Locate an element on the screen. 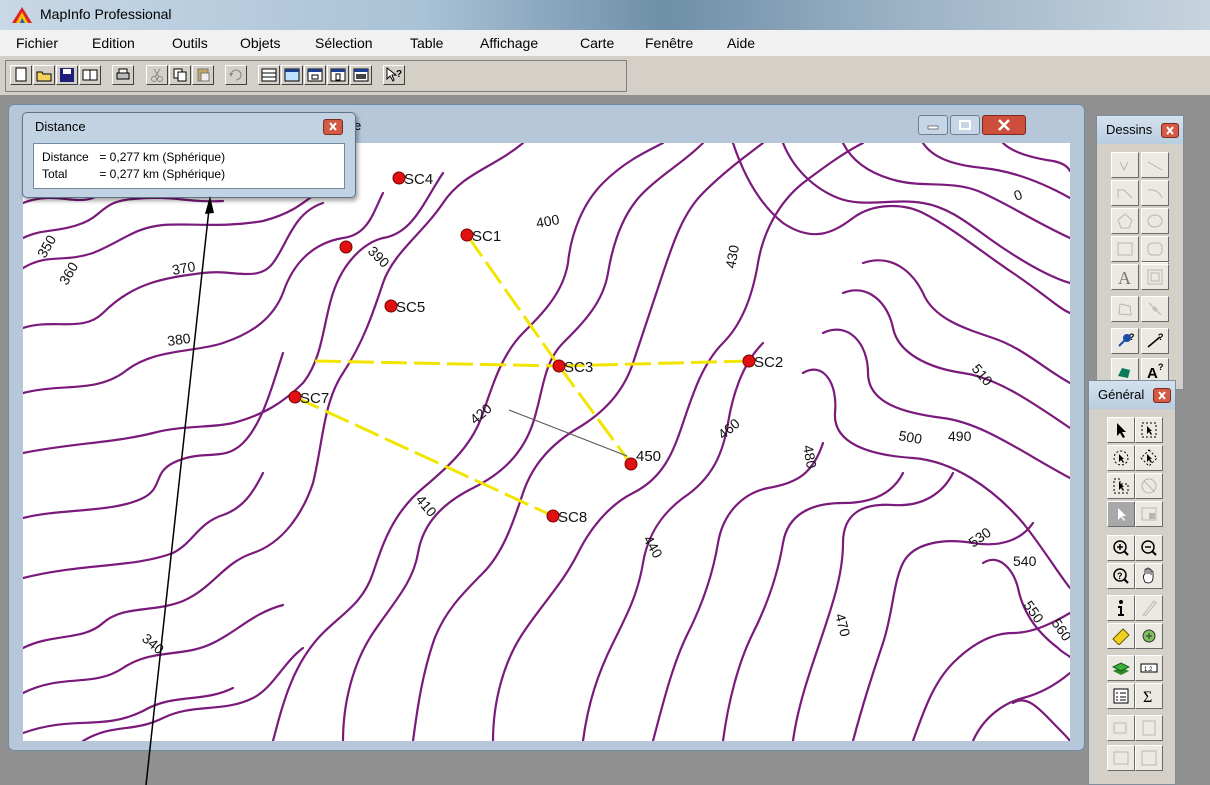 This screenshot has width=1210, height=785. ellipse-tool is located at coordinates (1155, 221).